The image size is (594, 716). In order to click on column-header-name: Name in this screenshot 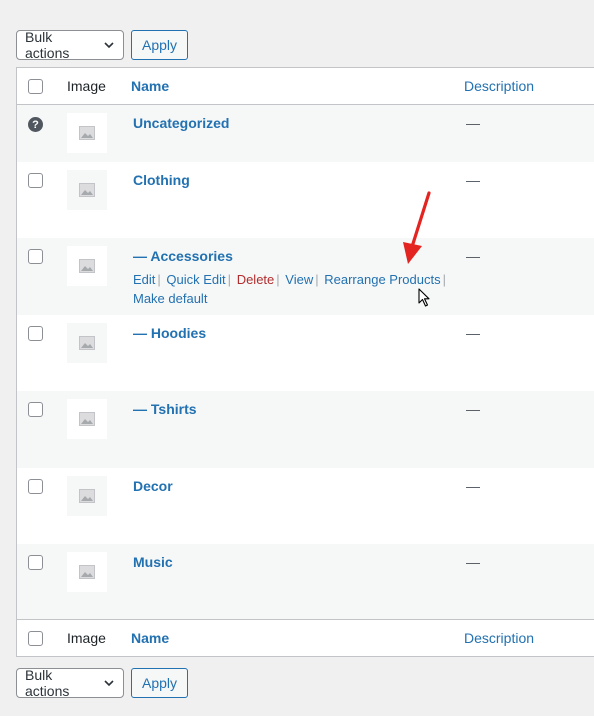, I will do `click(150, 86)`.